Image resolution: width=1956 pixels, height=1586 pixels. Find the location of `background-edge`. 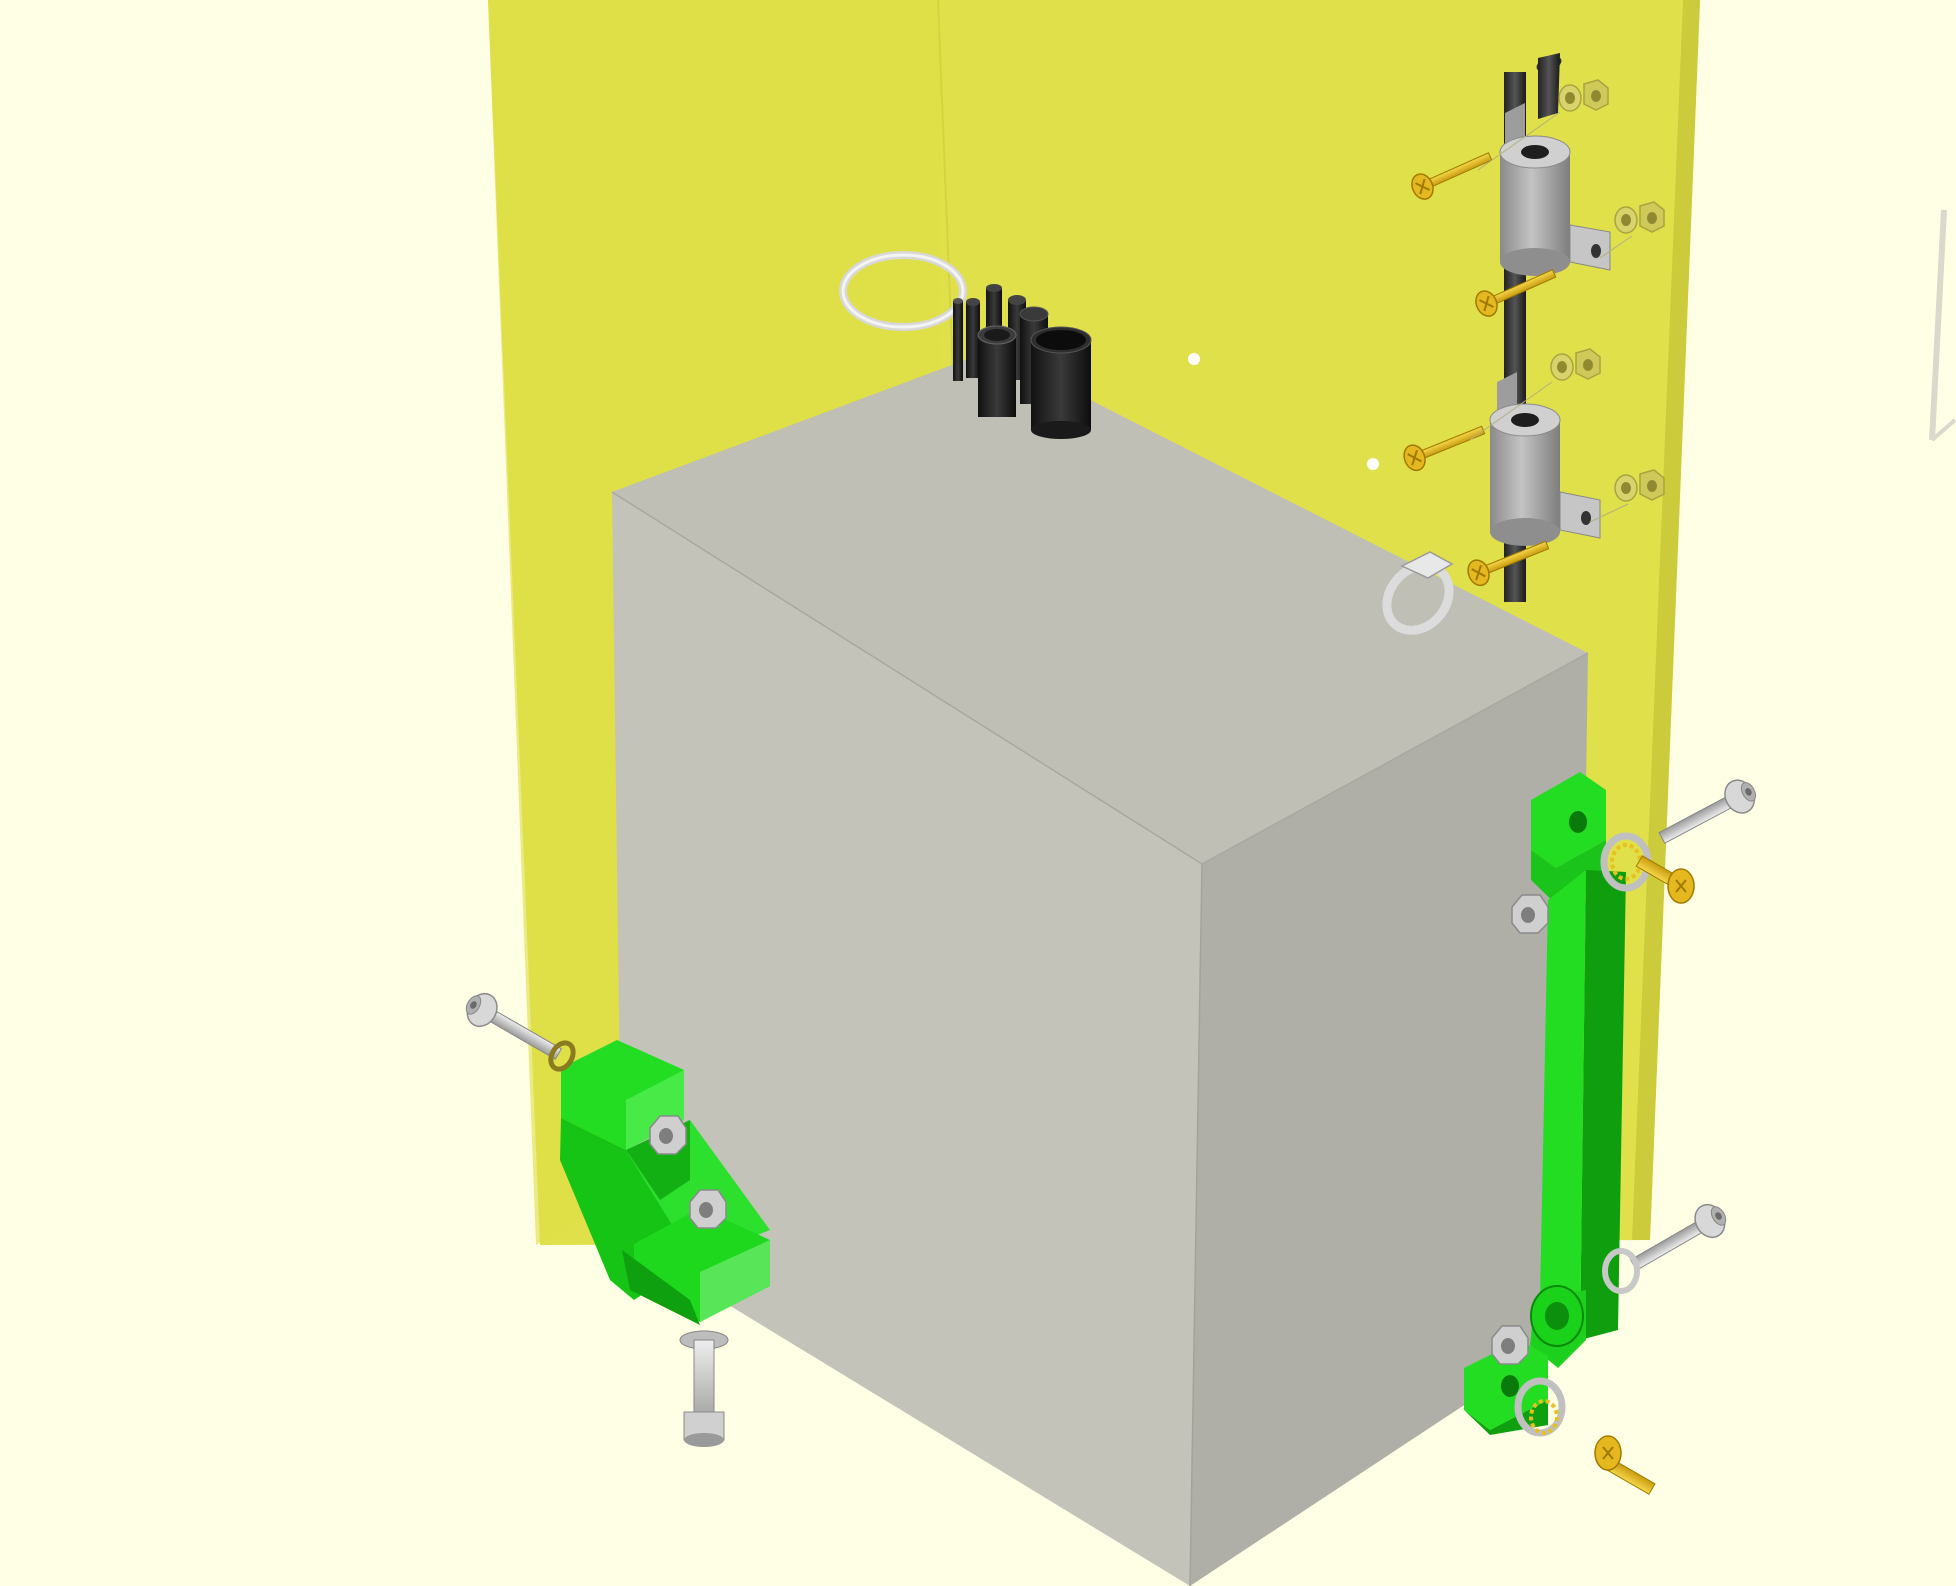

background-edge is located at coordinates (1942, 325).